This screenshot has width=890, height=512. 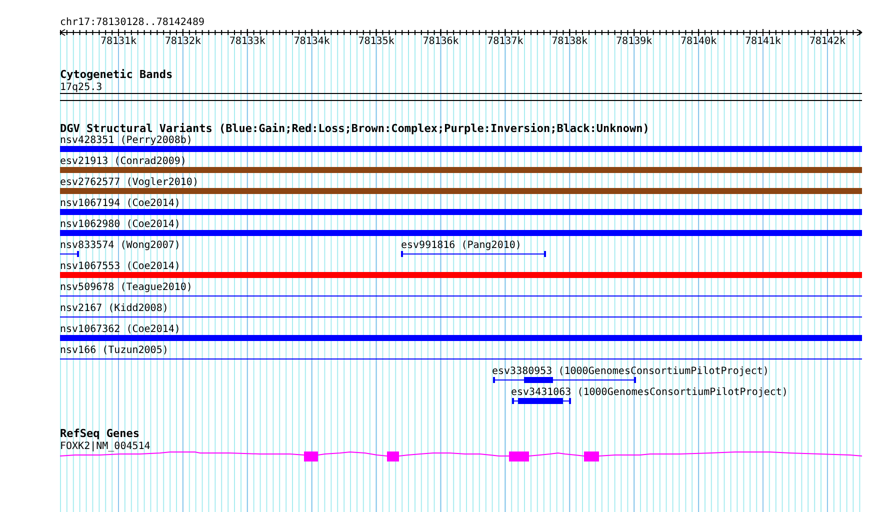 What do you see at coordinates (461, 245) in the screenshot?
I see `variant-label: esv991816 (Pang2010)` at bounding box center [461, 245].